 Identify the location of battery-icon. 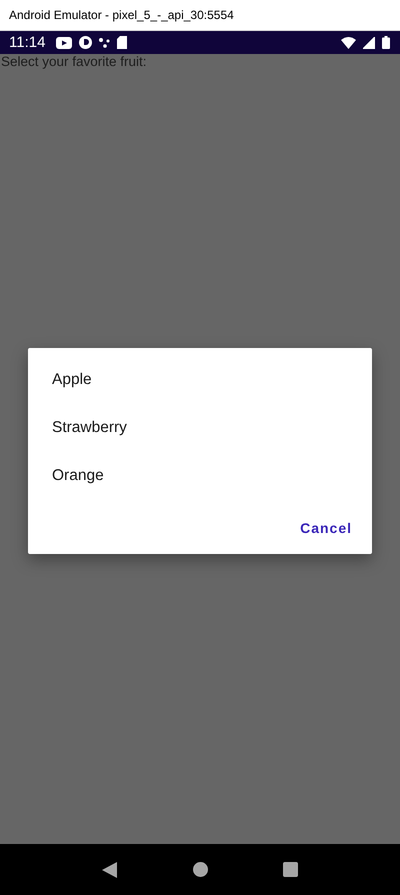
(386, 42).